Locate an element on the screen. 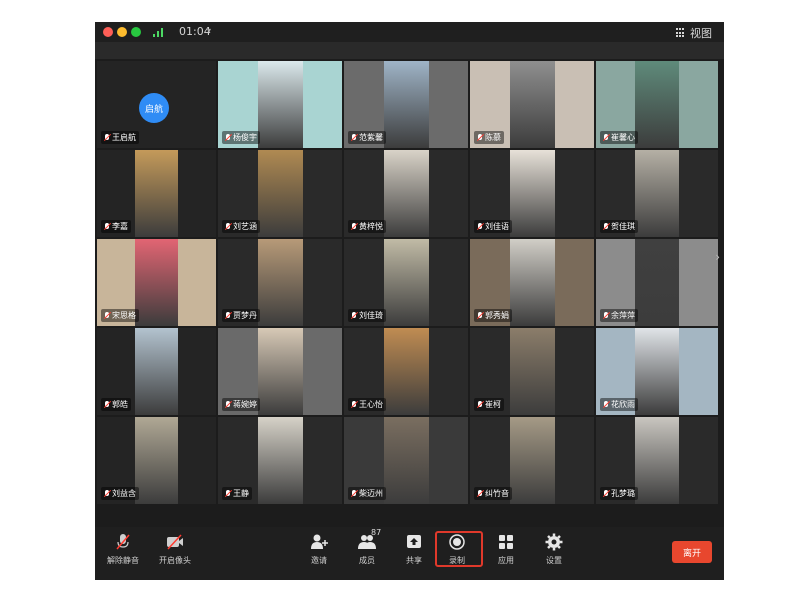  participant-name-label: 郭皓 is located at coordinates (116, 404).